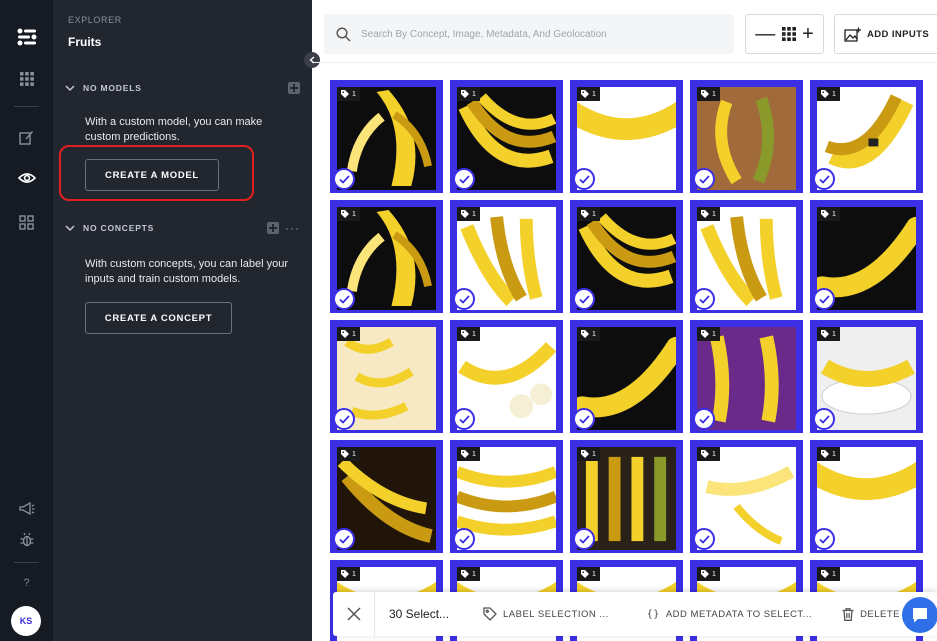 Image resolution: width=937 pixels, height=641 pixels. Describe the element at coordinates (182, 228) in the screenshot. I see `concepts-section-header: NO CONCEPTS ···` at that location.